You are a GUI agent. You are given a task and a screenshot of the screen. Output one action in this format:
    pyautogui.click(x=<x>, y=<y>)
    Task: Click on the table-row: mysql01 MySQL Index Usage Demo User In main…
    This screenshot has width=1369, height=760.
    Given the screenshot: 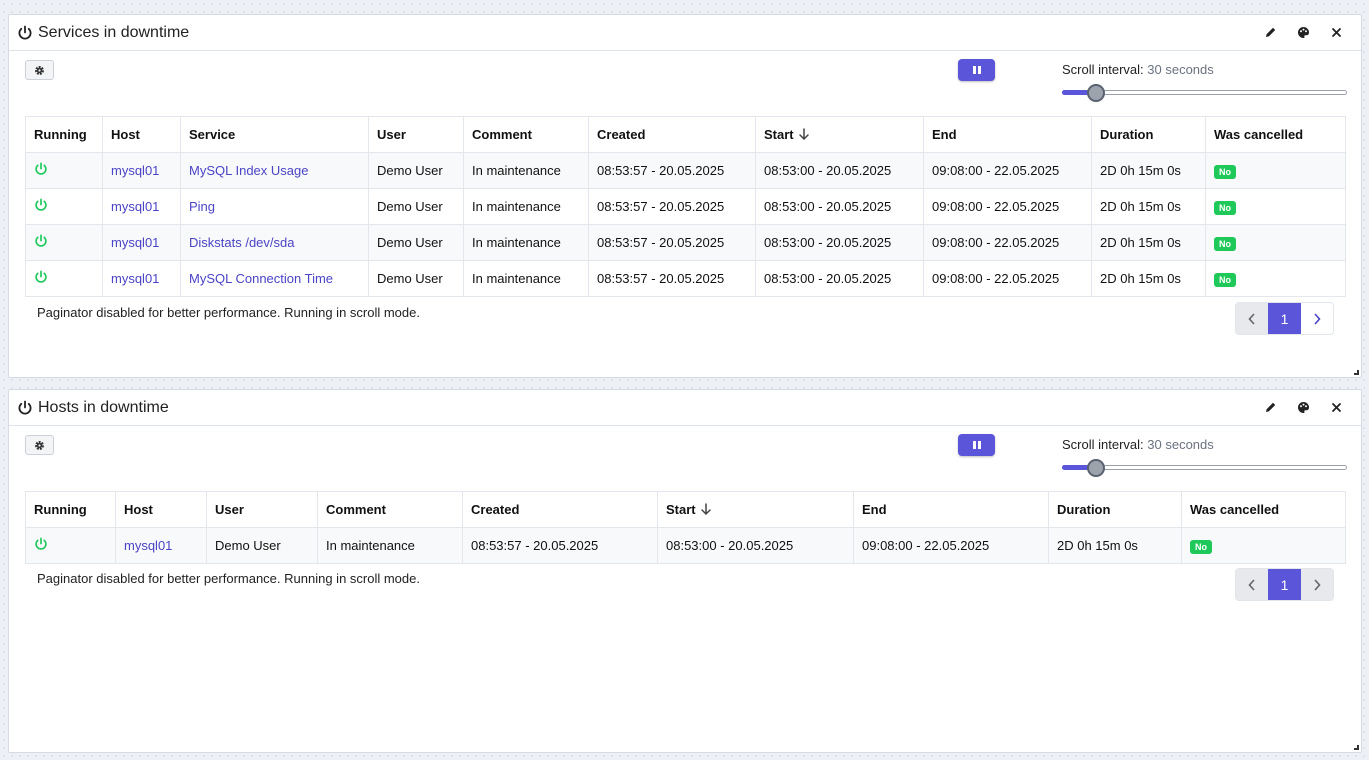 What is the action you would take?
    pyautogui.click(x=685, y=170)
    